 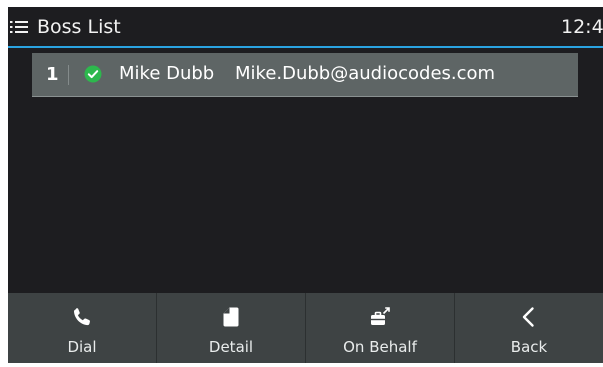 I want to click on back-label: Back, so click(x=529, y=347).